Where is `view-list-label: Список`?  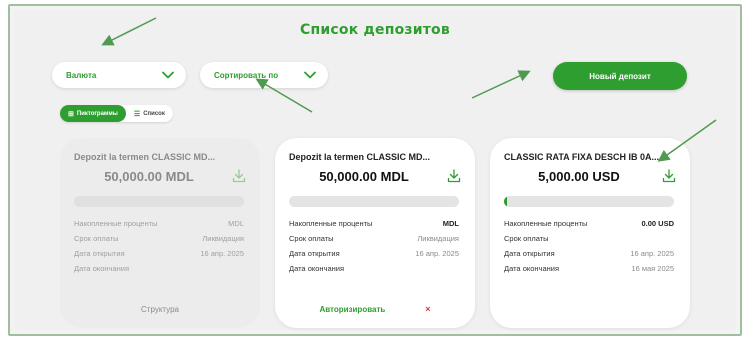 view-list-label: Список is located at coordinates (154, 113).